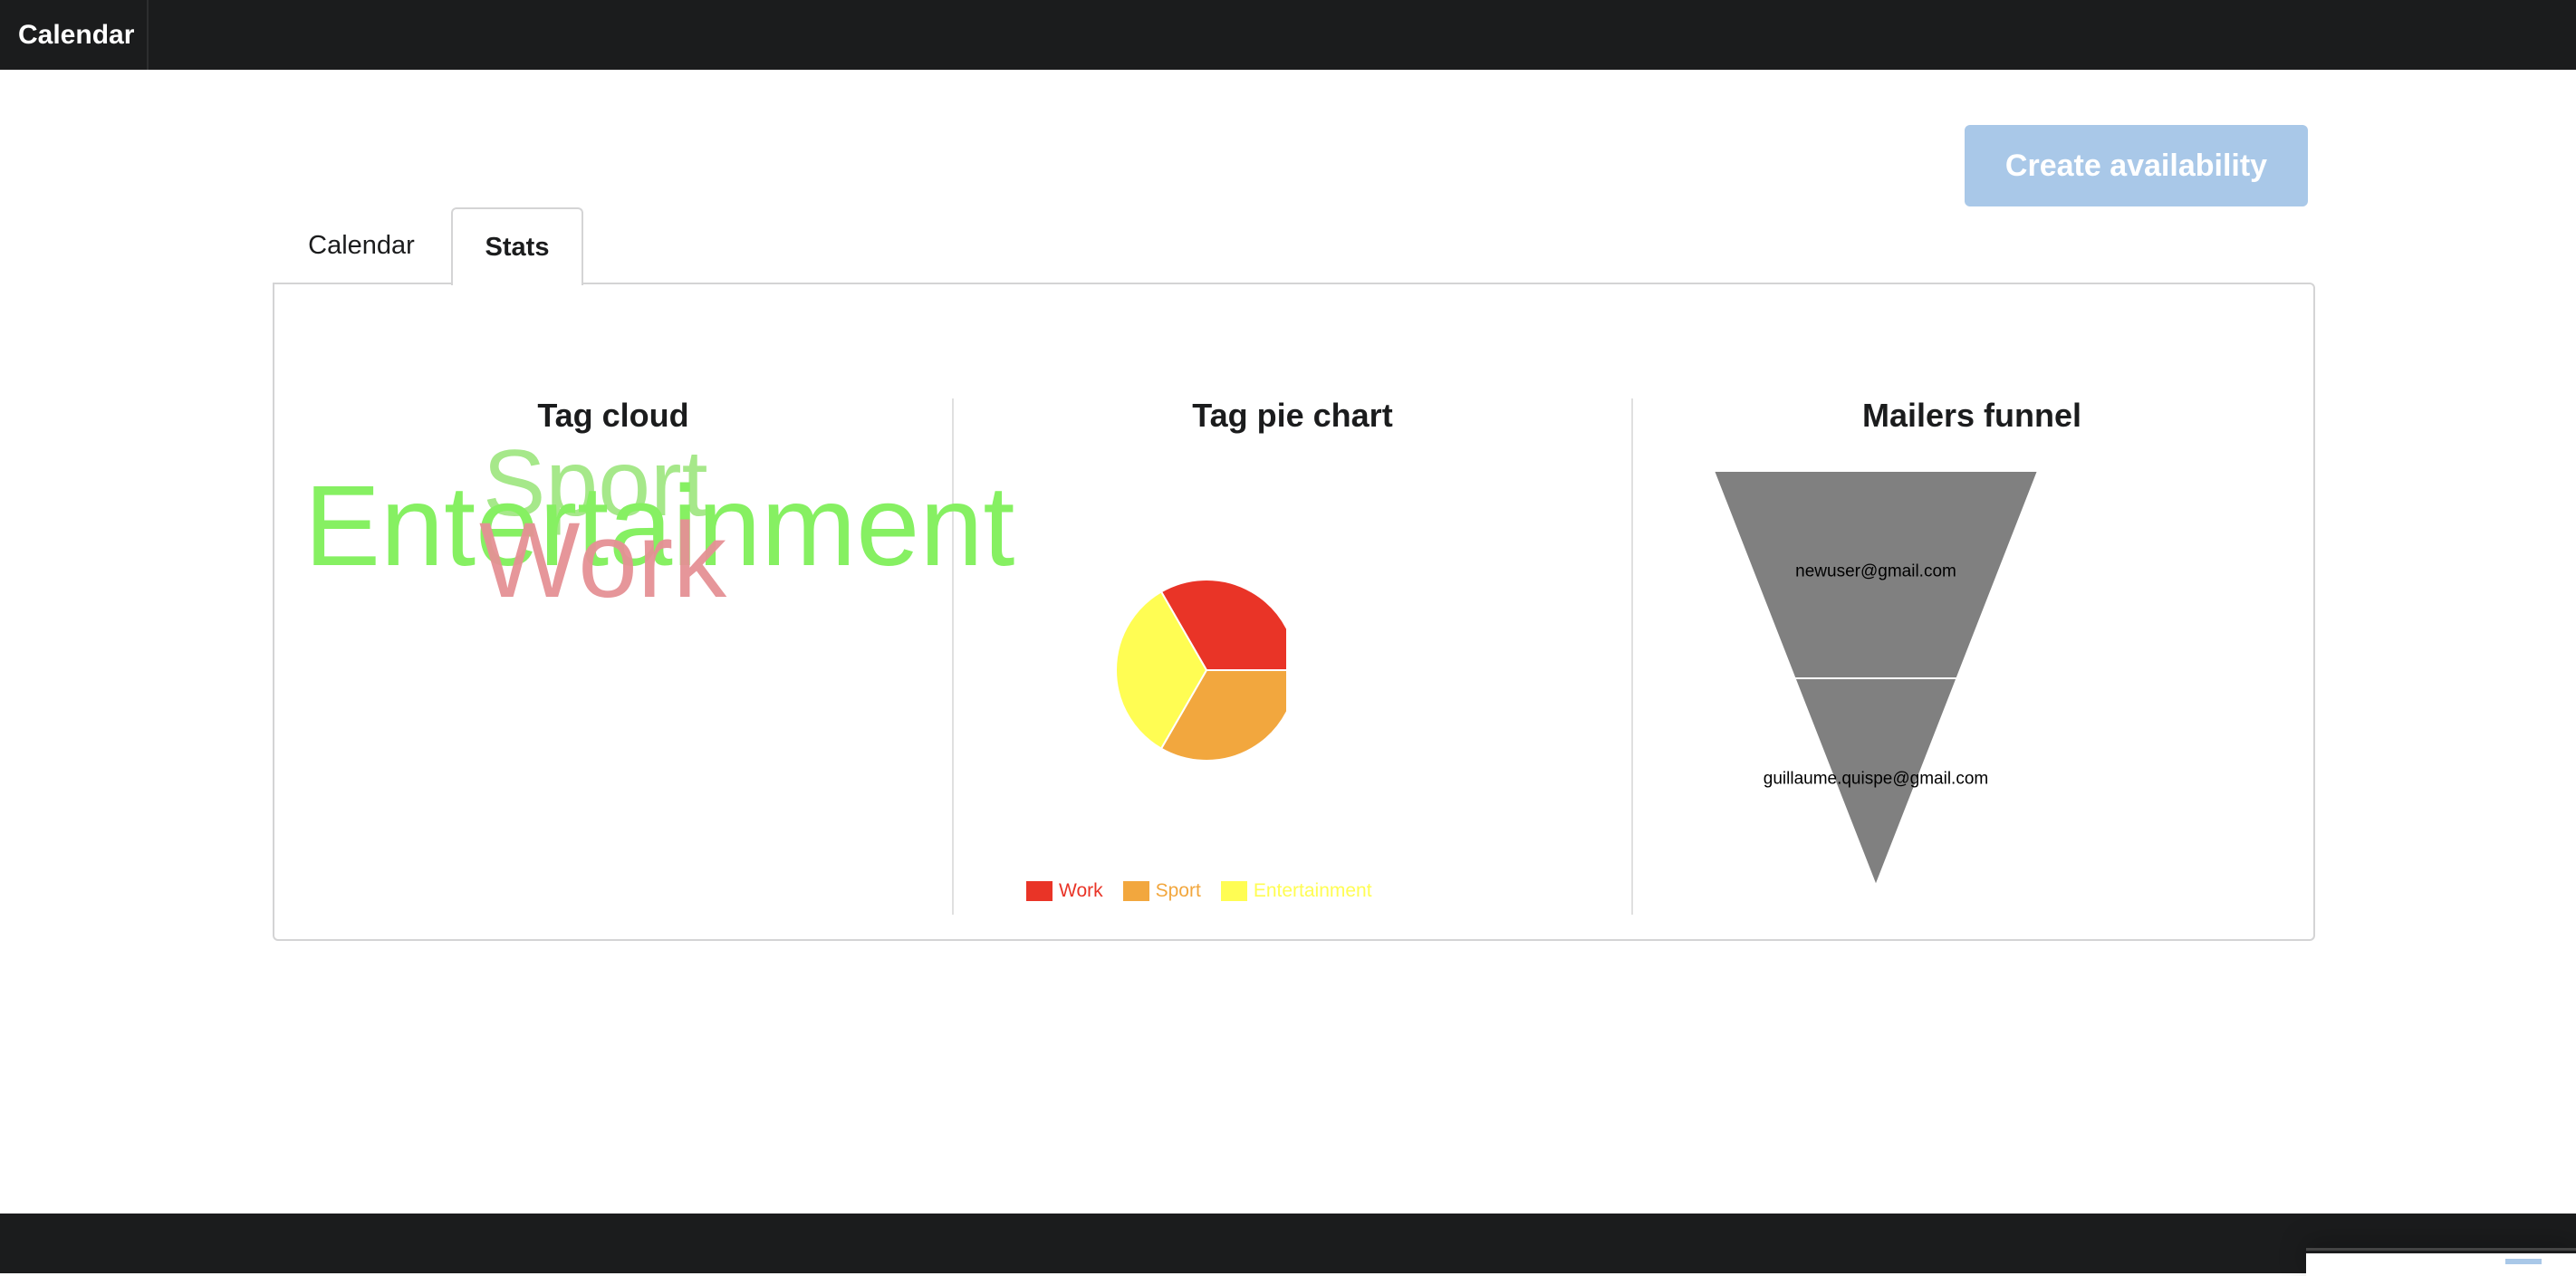 Image resolution: width=2576 pixels, height=1276 pixels. Describe the element at coordinates (1288, 1243) in the screenshot. I see `footer-bar` at that location.